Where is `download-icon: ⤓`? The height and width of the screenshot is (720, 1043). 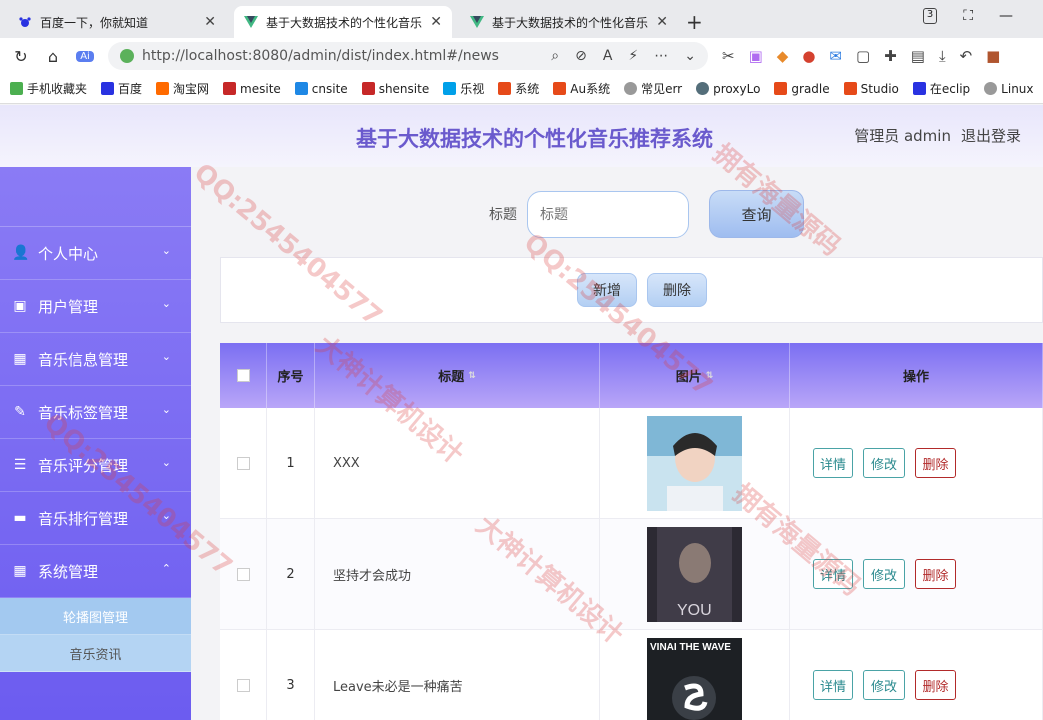 download-icon: ⤓ is located at coordinates (942, 56).